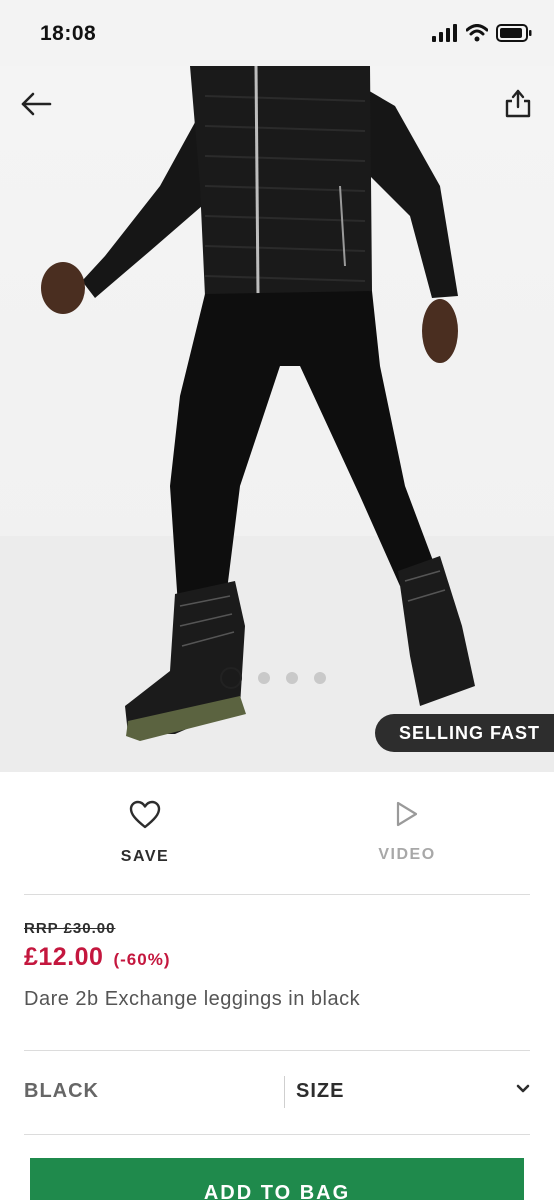 The width and height of the screenshot is (554, 1200). I want to click on carousel-indicator, so click(273, 678).